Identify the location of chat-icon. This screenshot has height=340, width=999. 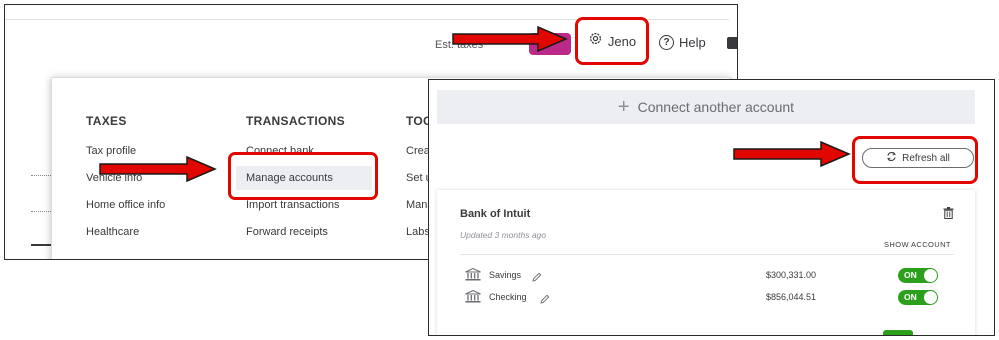
(732, 43).